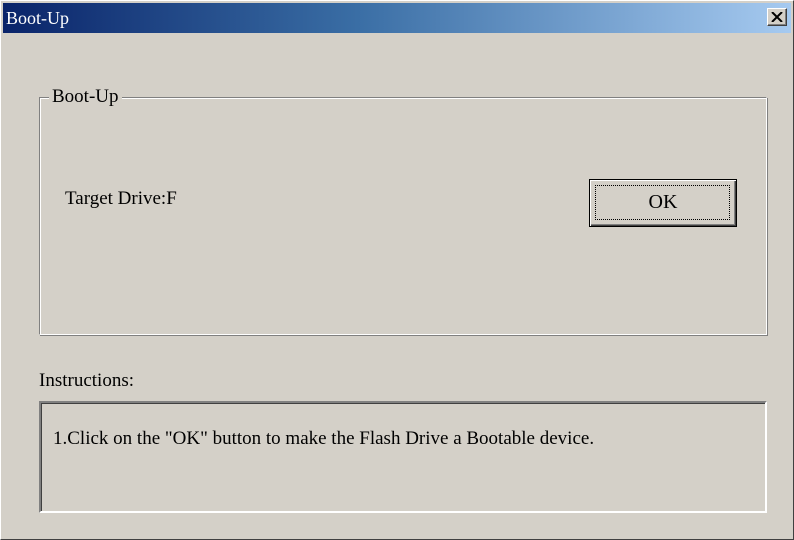 Image resolution: width=794 pixels, height=540 pixels. I want to click on title-bar: Boot-Up, so click(397, 18).